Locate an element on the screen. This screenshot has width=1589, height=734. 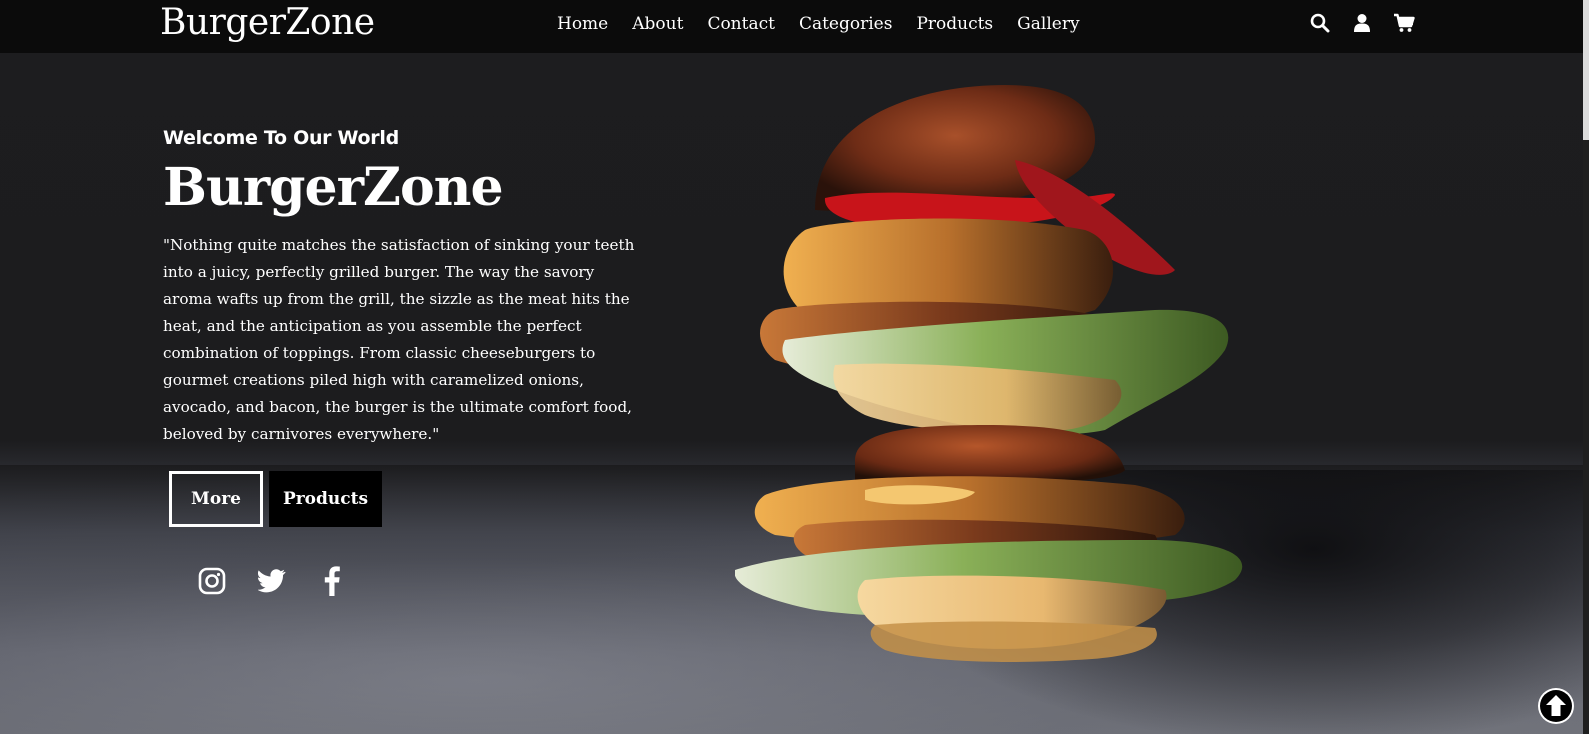
nav-icons is located at coordinates (1362, 23).